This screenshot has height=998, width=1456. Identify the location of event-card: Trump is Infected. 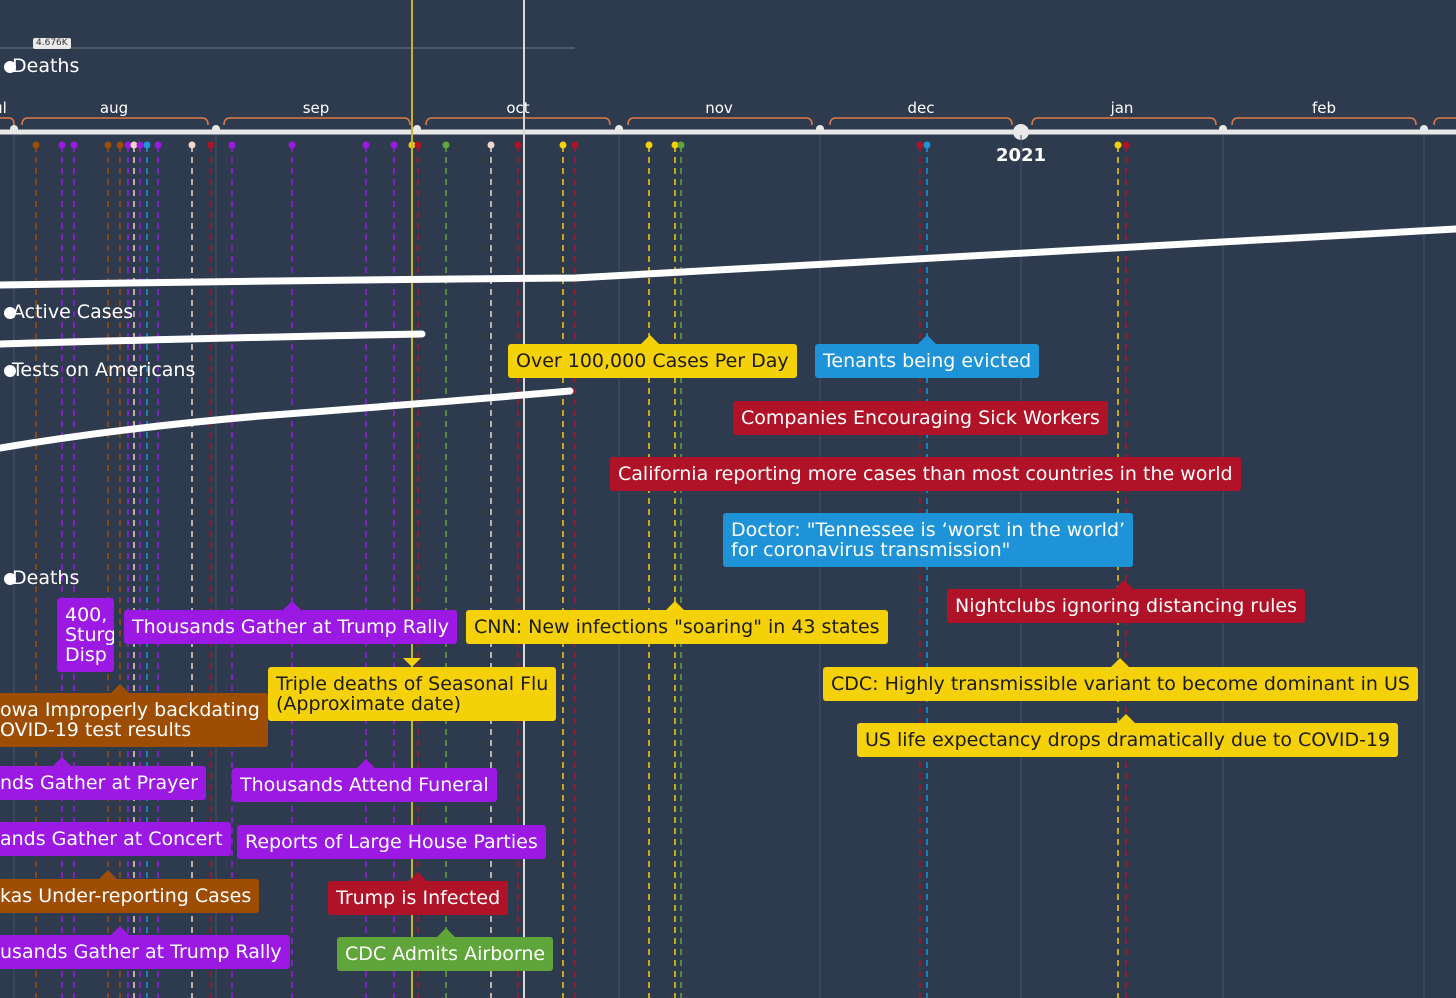
(418, 893).